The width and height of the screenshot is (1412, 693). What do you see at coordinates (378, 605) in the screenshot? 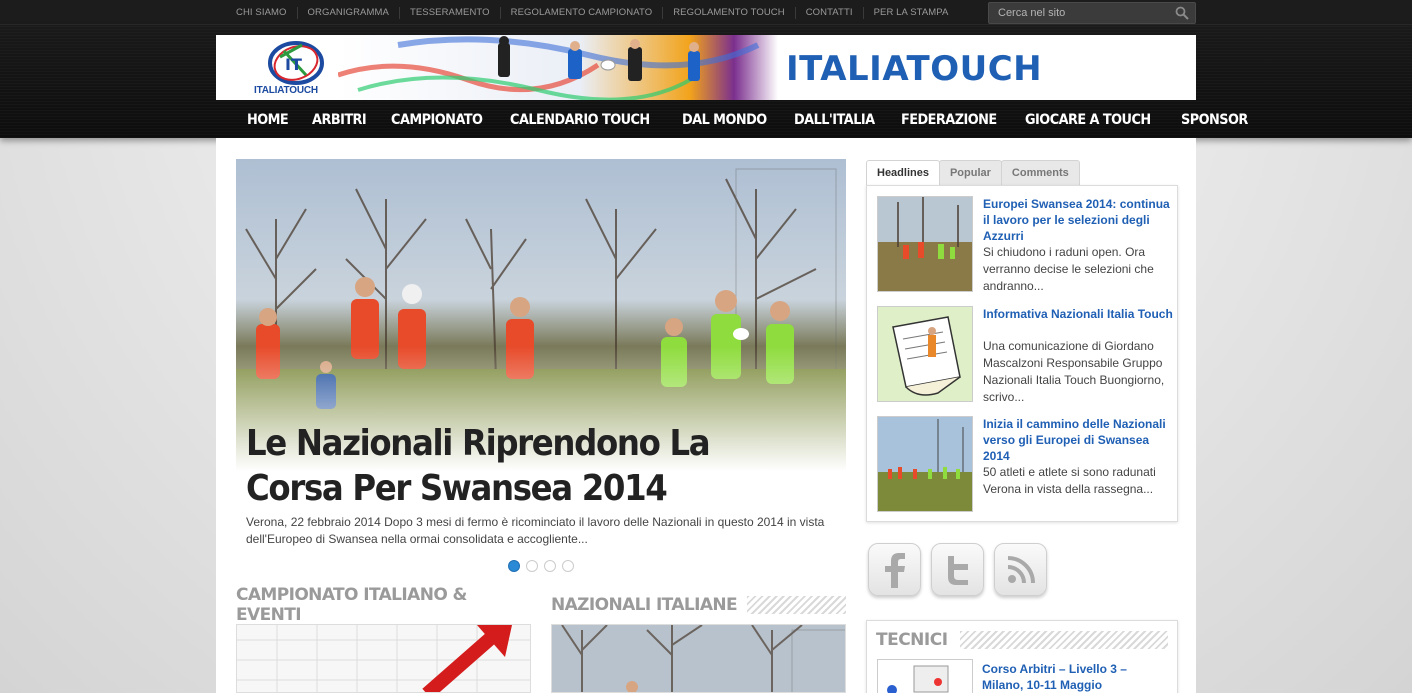
I see `section-title: CAMPIONATO ITALIANO & EVENTI` at bounding box center [378, 605].